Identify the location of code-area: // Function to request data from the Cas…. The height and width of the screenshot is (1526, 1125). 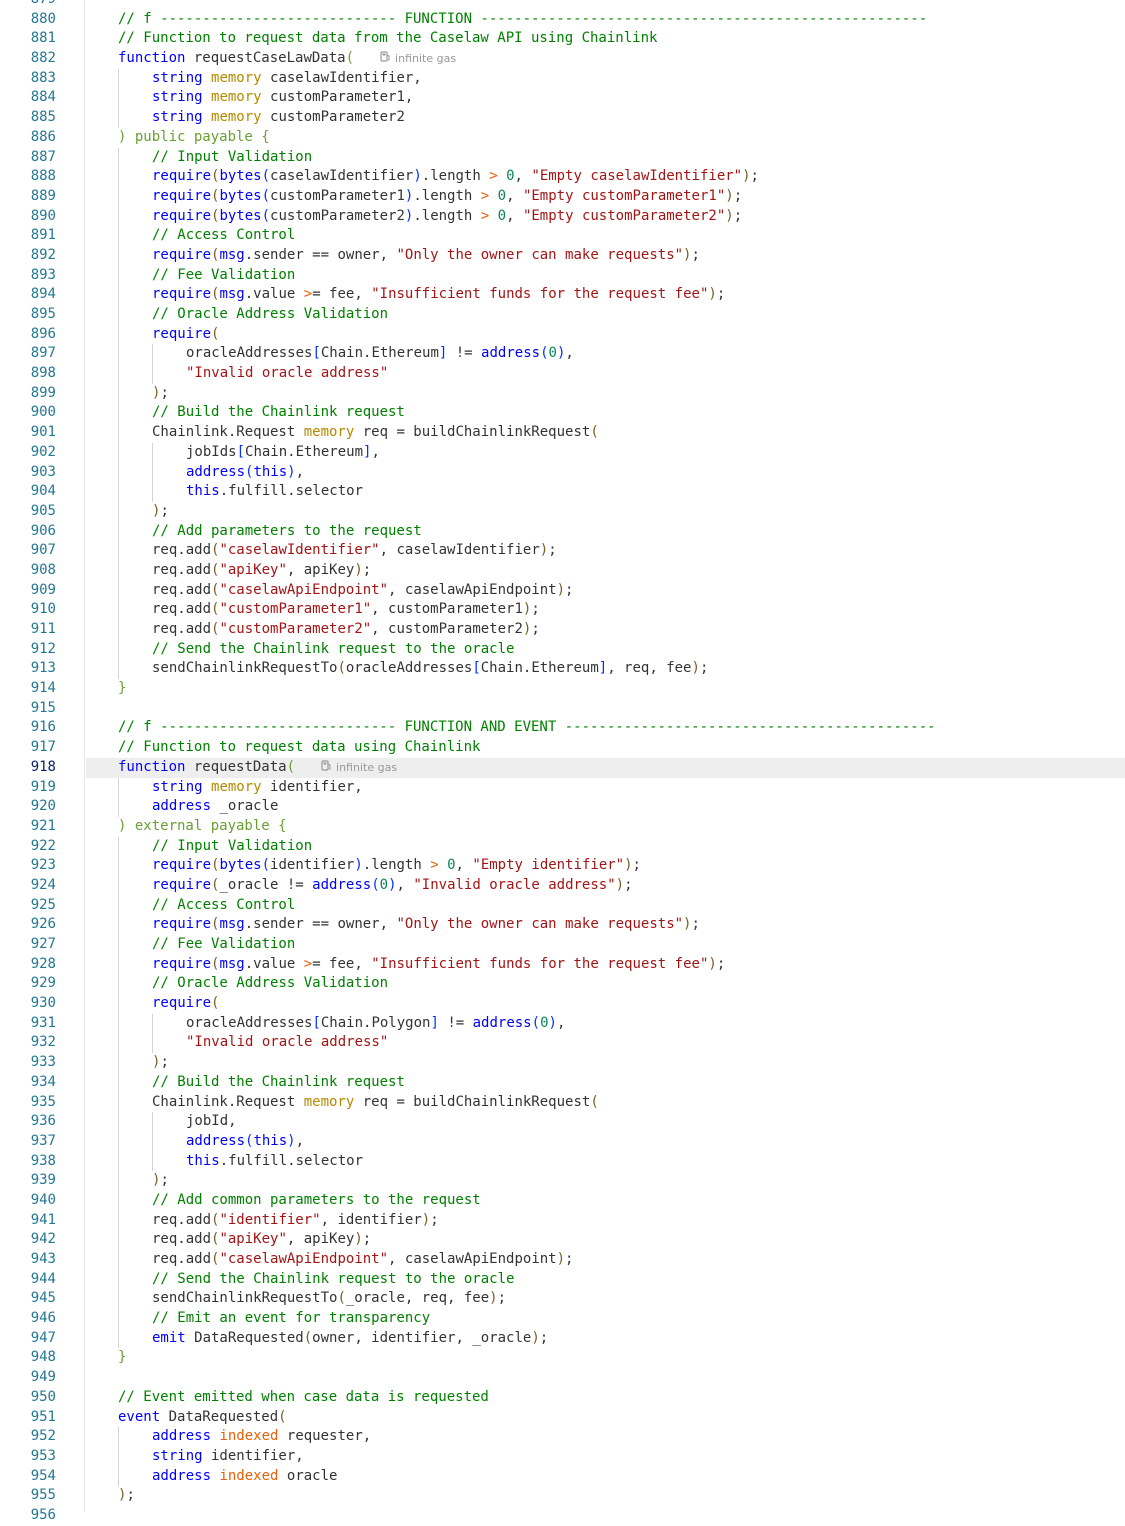
(605, 39).